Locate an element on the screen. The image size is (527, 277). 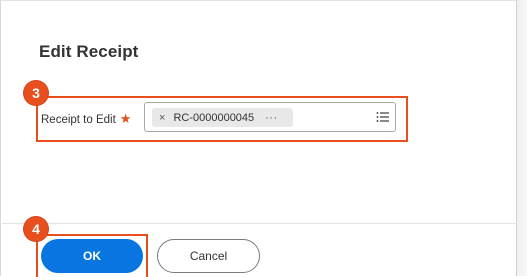
required-icon: ★ is located at coordinates (125, 118).